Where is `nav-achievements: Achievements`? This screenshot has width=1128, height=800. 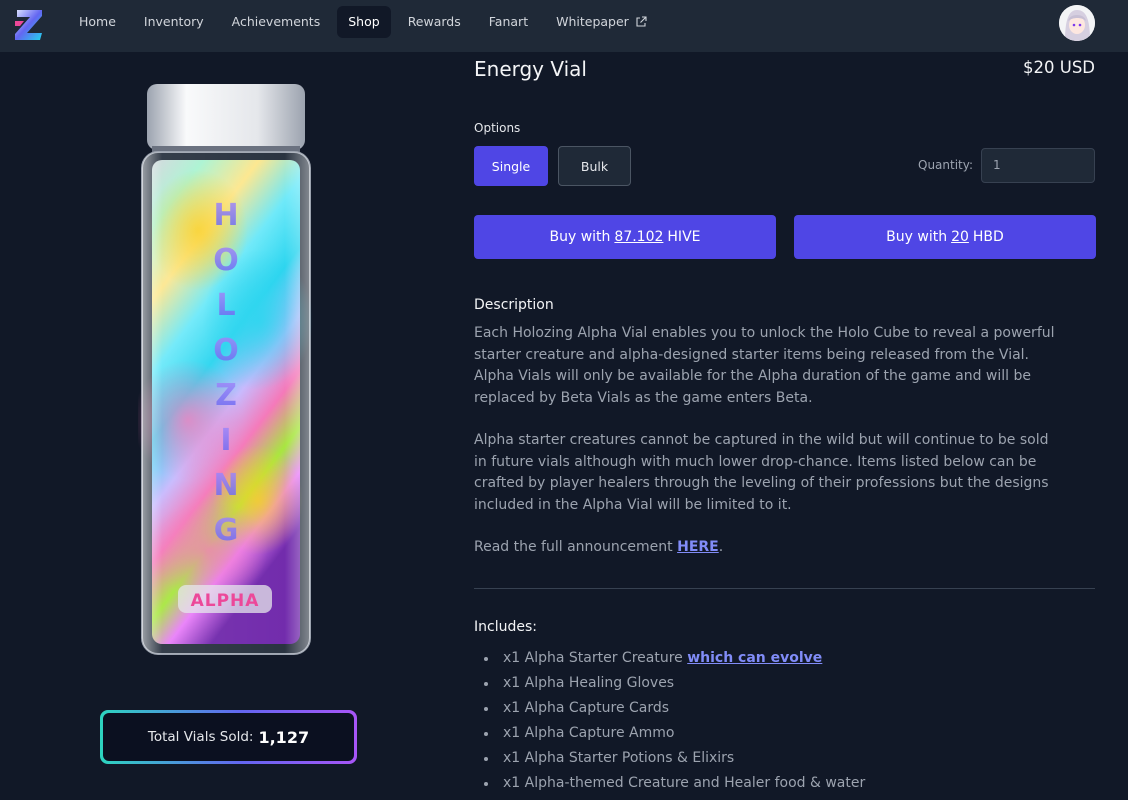
nav-achievements: Achievements is located at coordinates (276, 22).